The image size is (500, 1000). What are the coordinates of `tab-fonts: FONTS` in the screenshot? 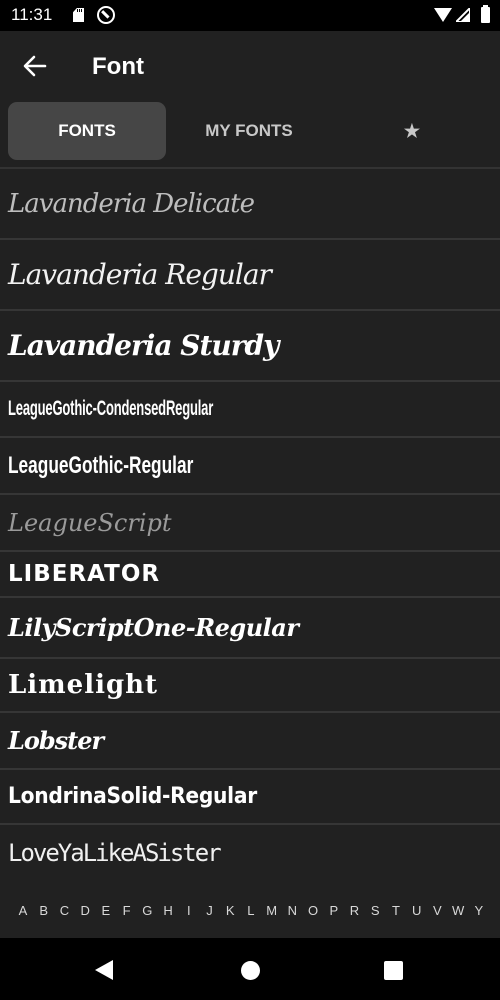 It's located at (87, 131).